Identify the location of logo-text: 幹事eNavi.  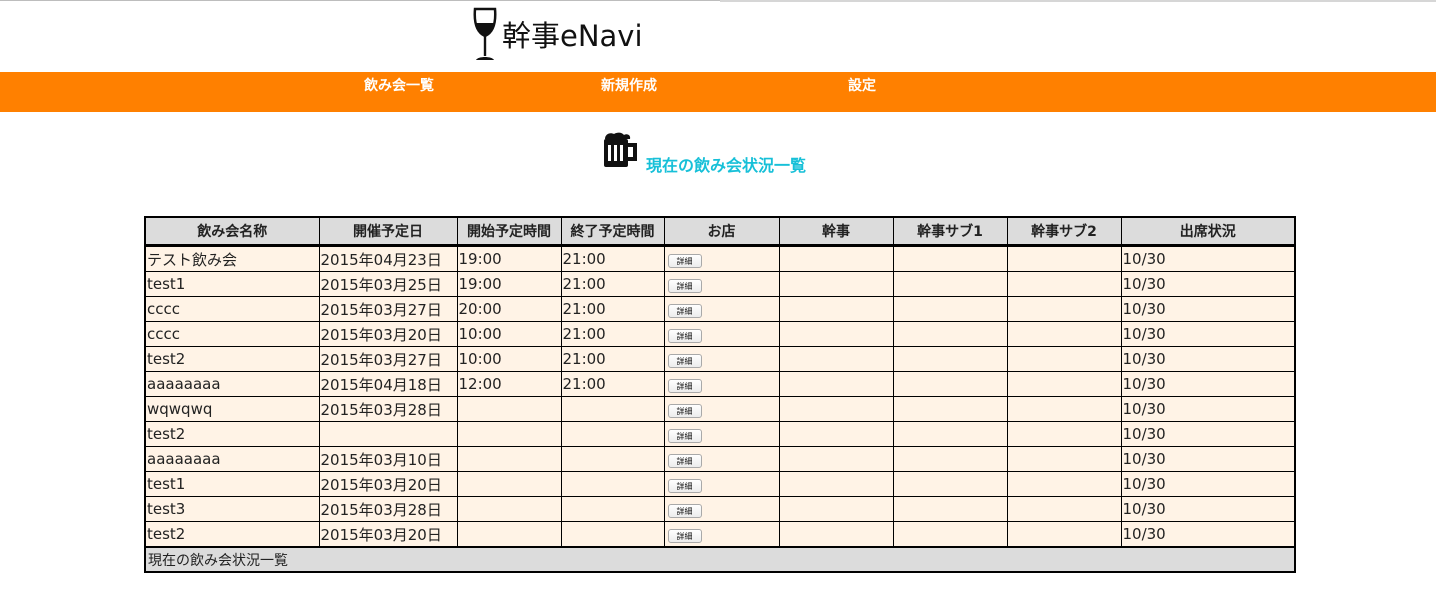
(572, 36).